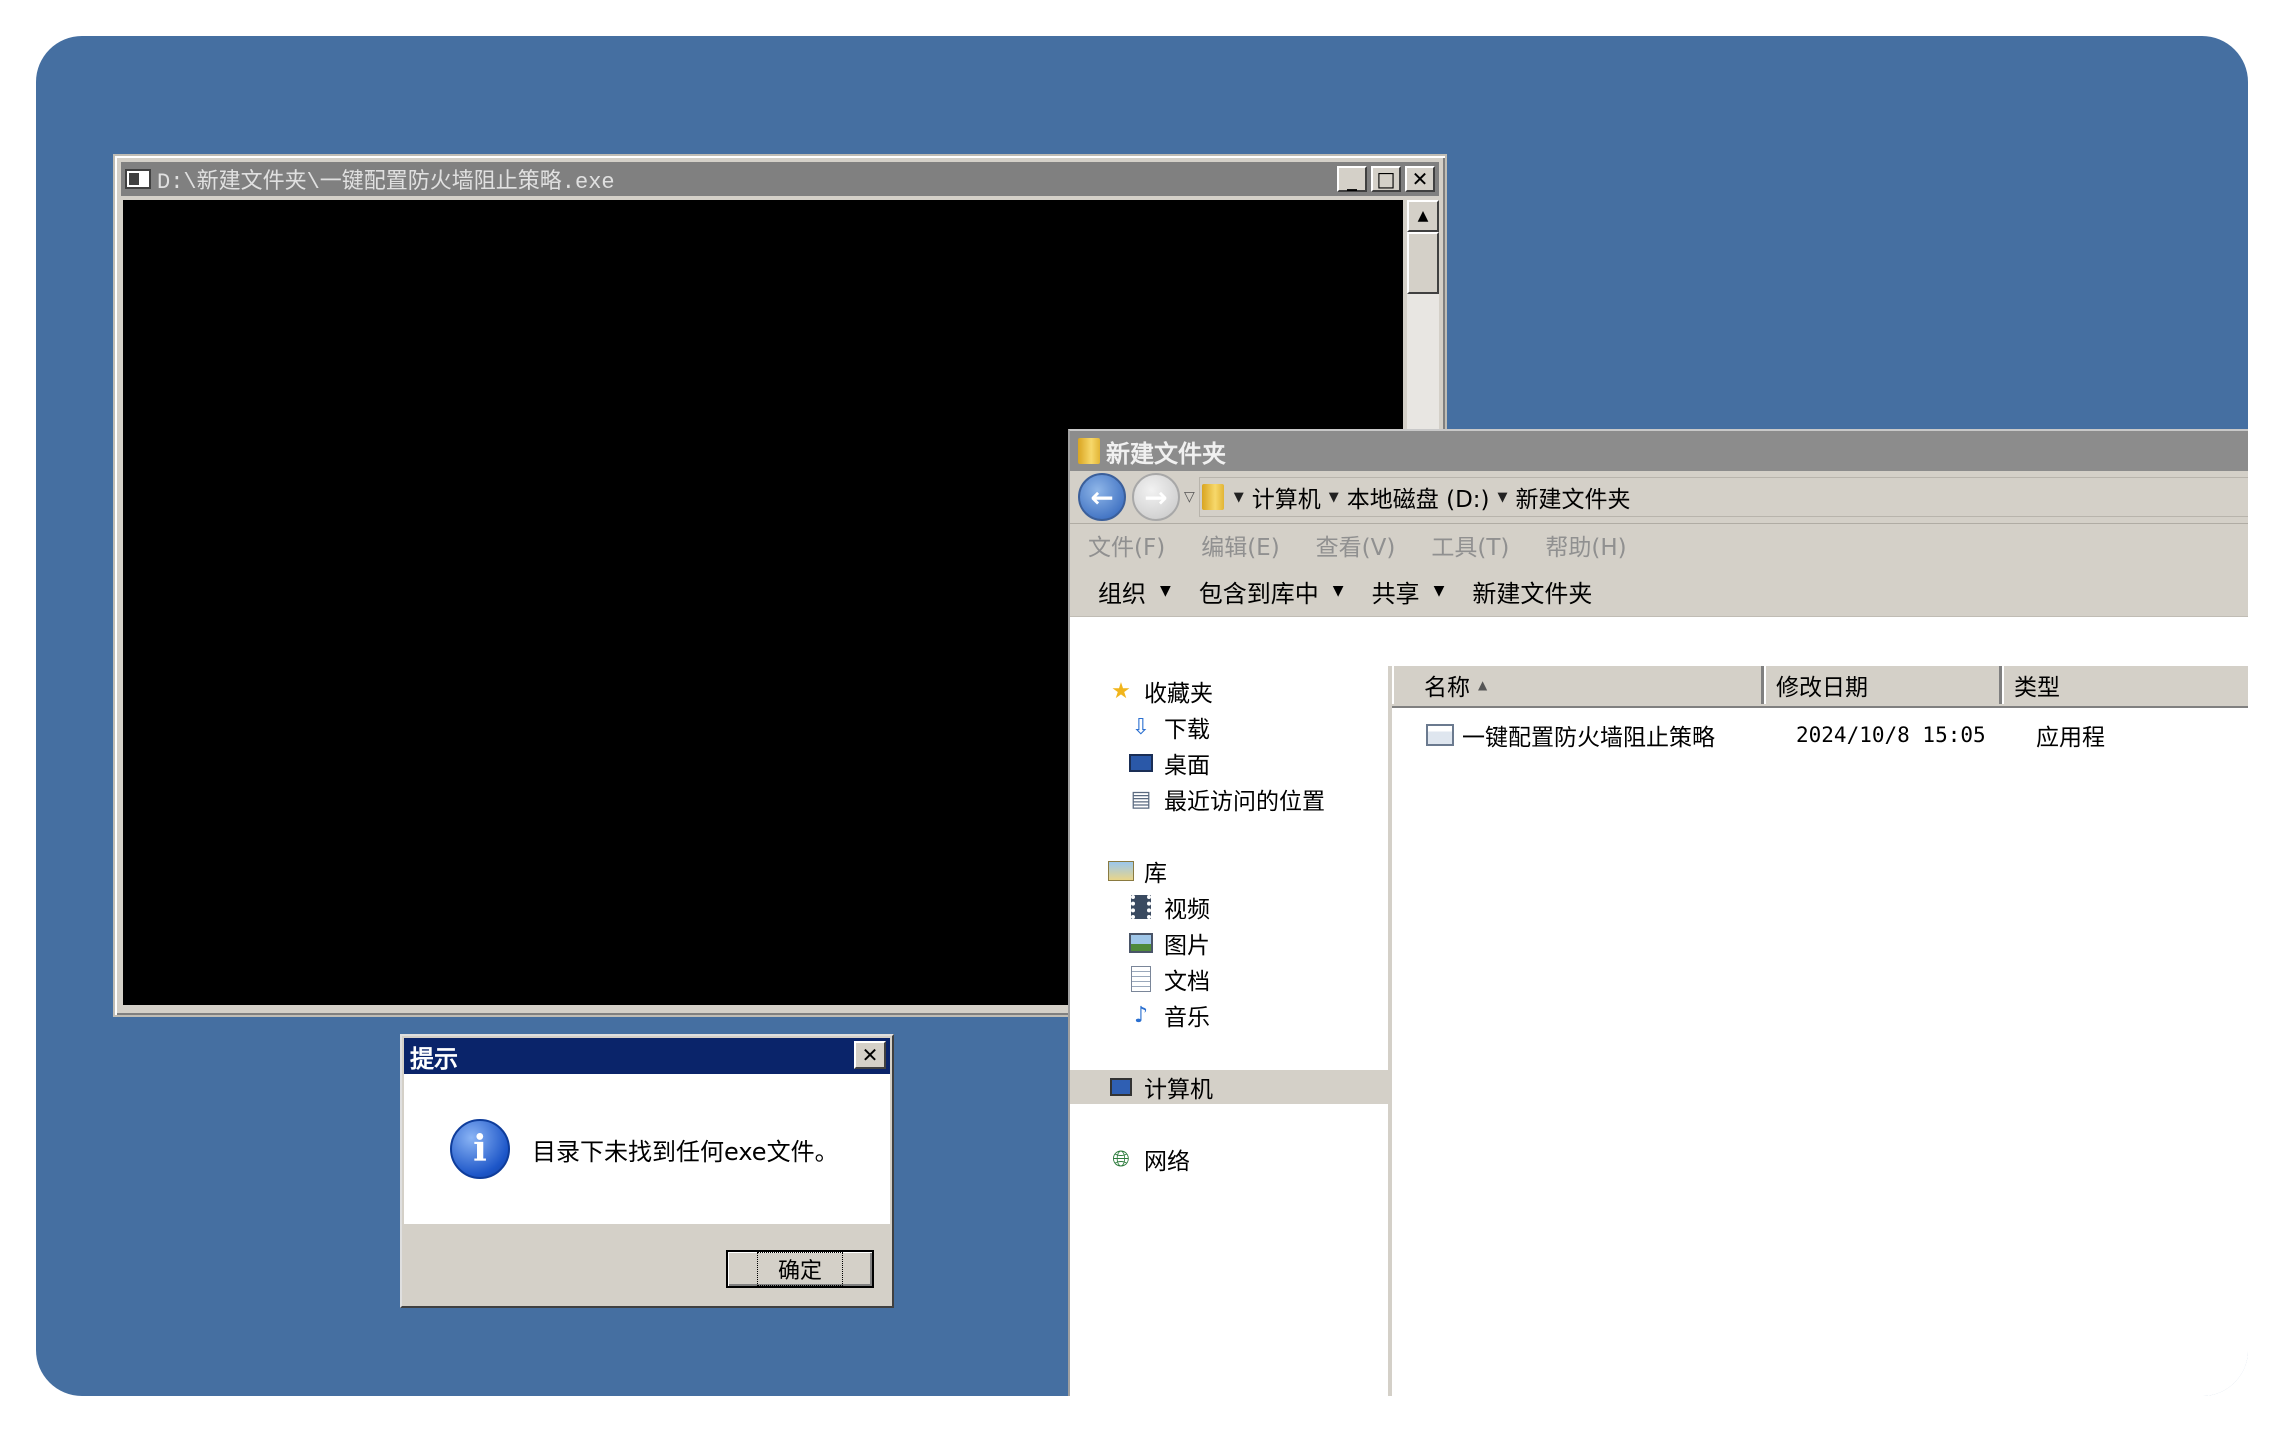  Describe the element at coordinates (1229, 691) in the screenshot. I see `sidebar-item-favorites: ★ 收藏夹` at that location.